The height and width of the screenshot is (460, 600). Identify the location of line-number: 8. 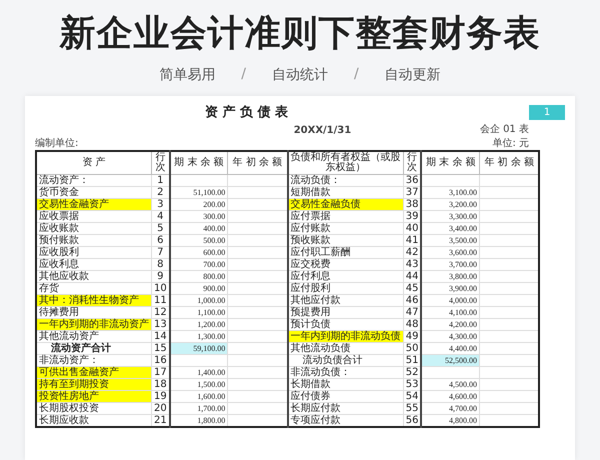
(161, 264).